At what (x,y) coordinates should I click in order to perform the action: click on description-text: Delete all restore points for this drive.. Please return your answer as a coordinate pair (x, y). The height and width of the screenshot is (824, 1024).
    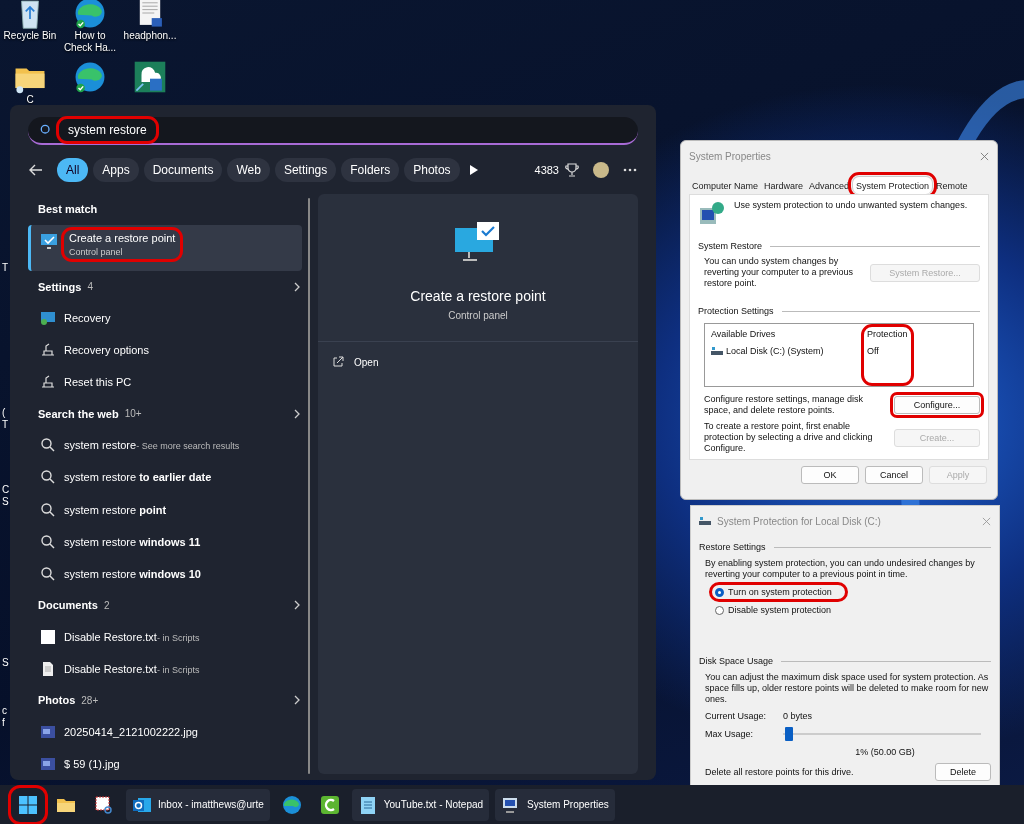
    Looking at the image, I should click on (779, 772).